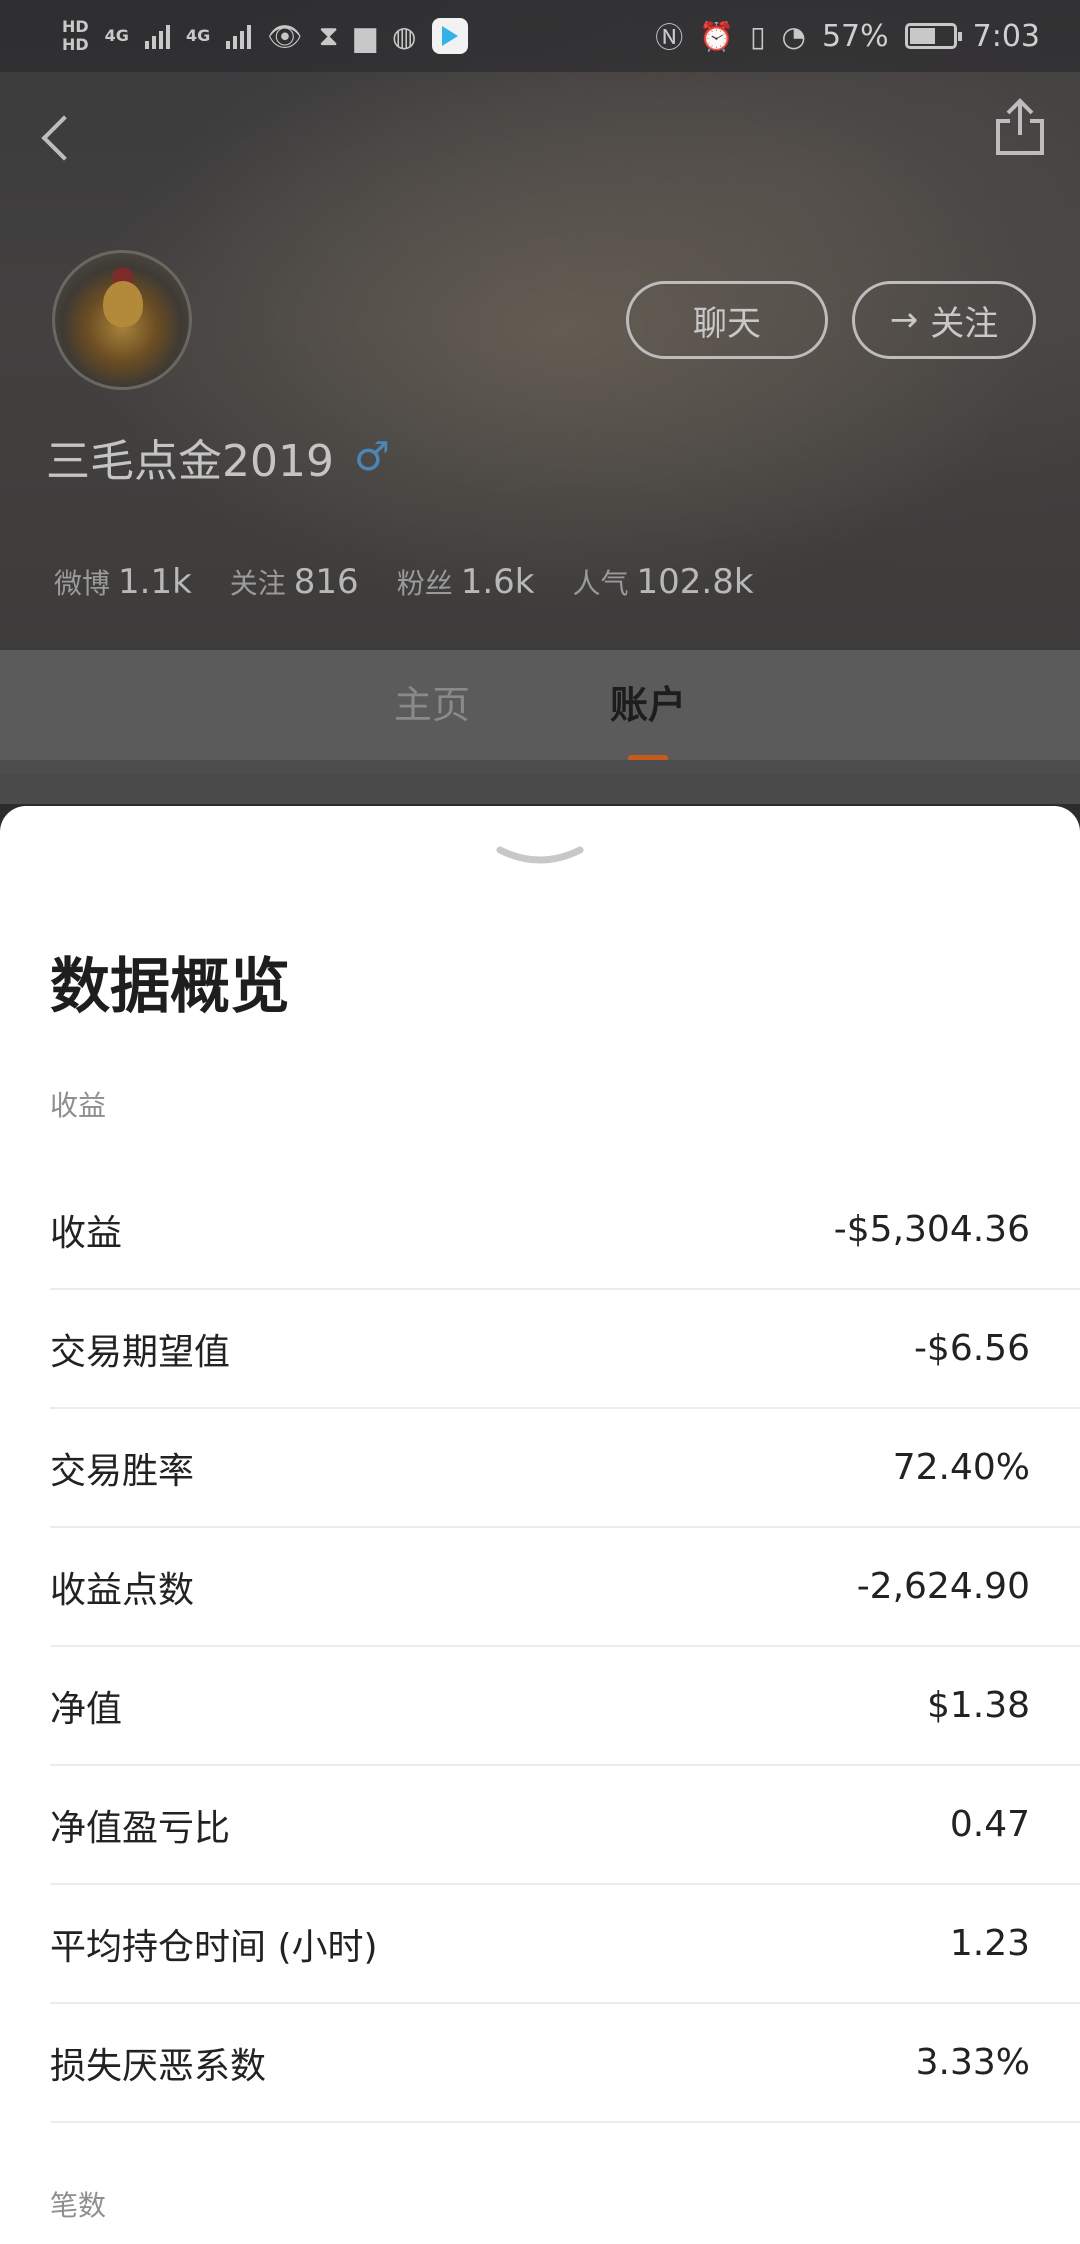 Image resolution: width=1080 pixels, height=2244 pixels. Describe the element at coordinates (964, 323) in the screenshot. I see `follow-label: 关注` at that location.